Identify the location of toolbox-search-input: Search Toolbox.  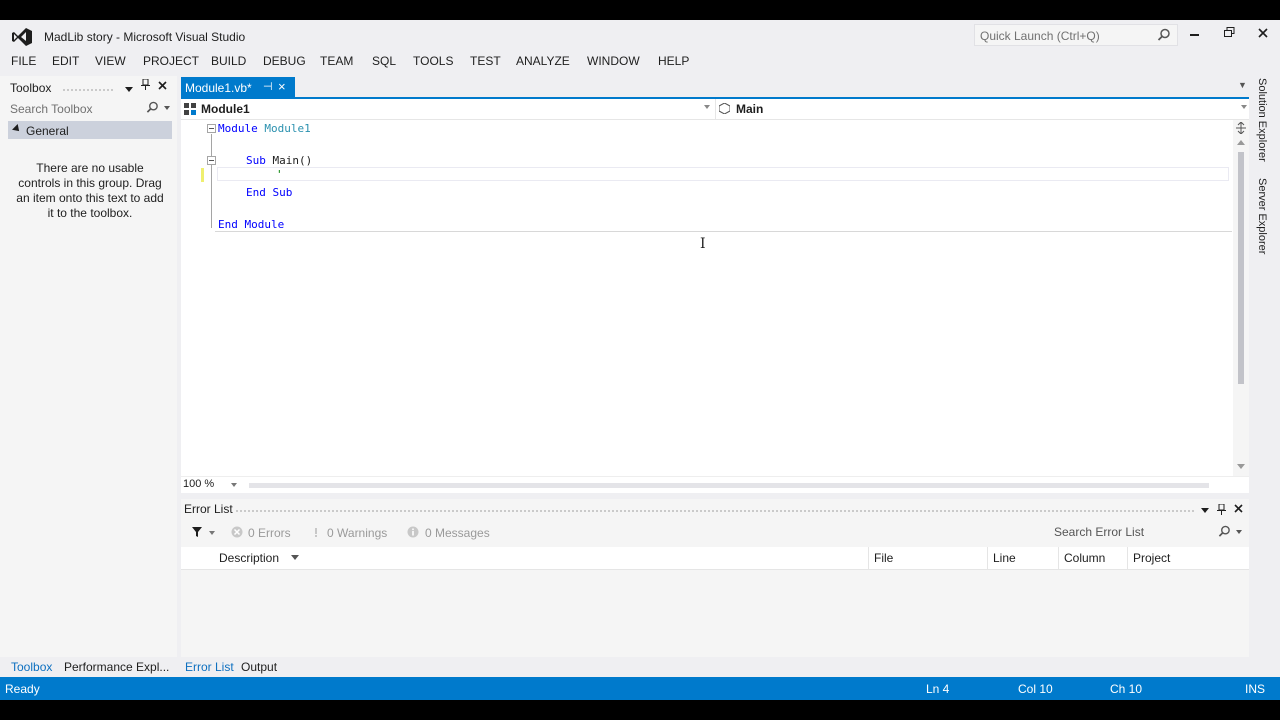
(88, 108).